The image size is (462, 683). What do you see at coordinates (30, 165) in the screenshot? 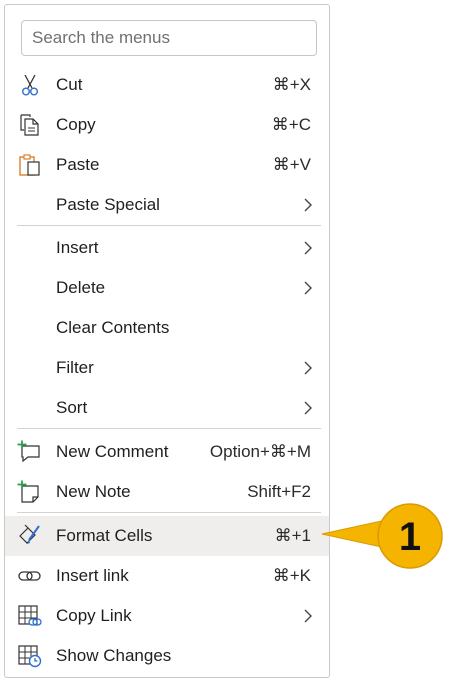
I see `paste-icon` at bounding box center [30, 165].